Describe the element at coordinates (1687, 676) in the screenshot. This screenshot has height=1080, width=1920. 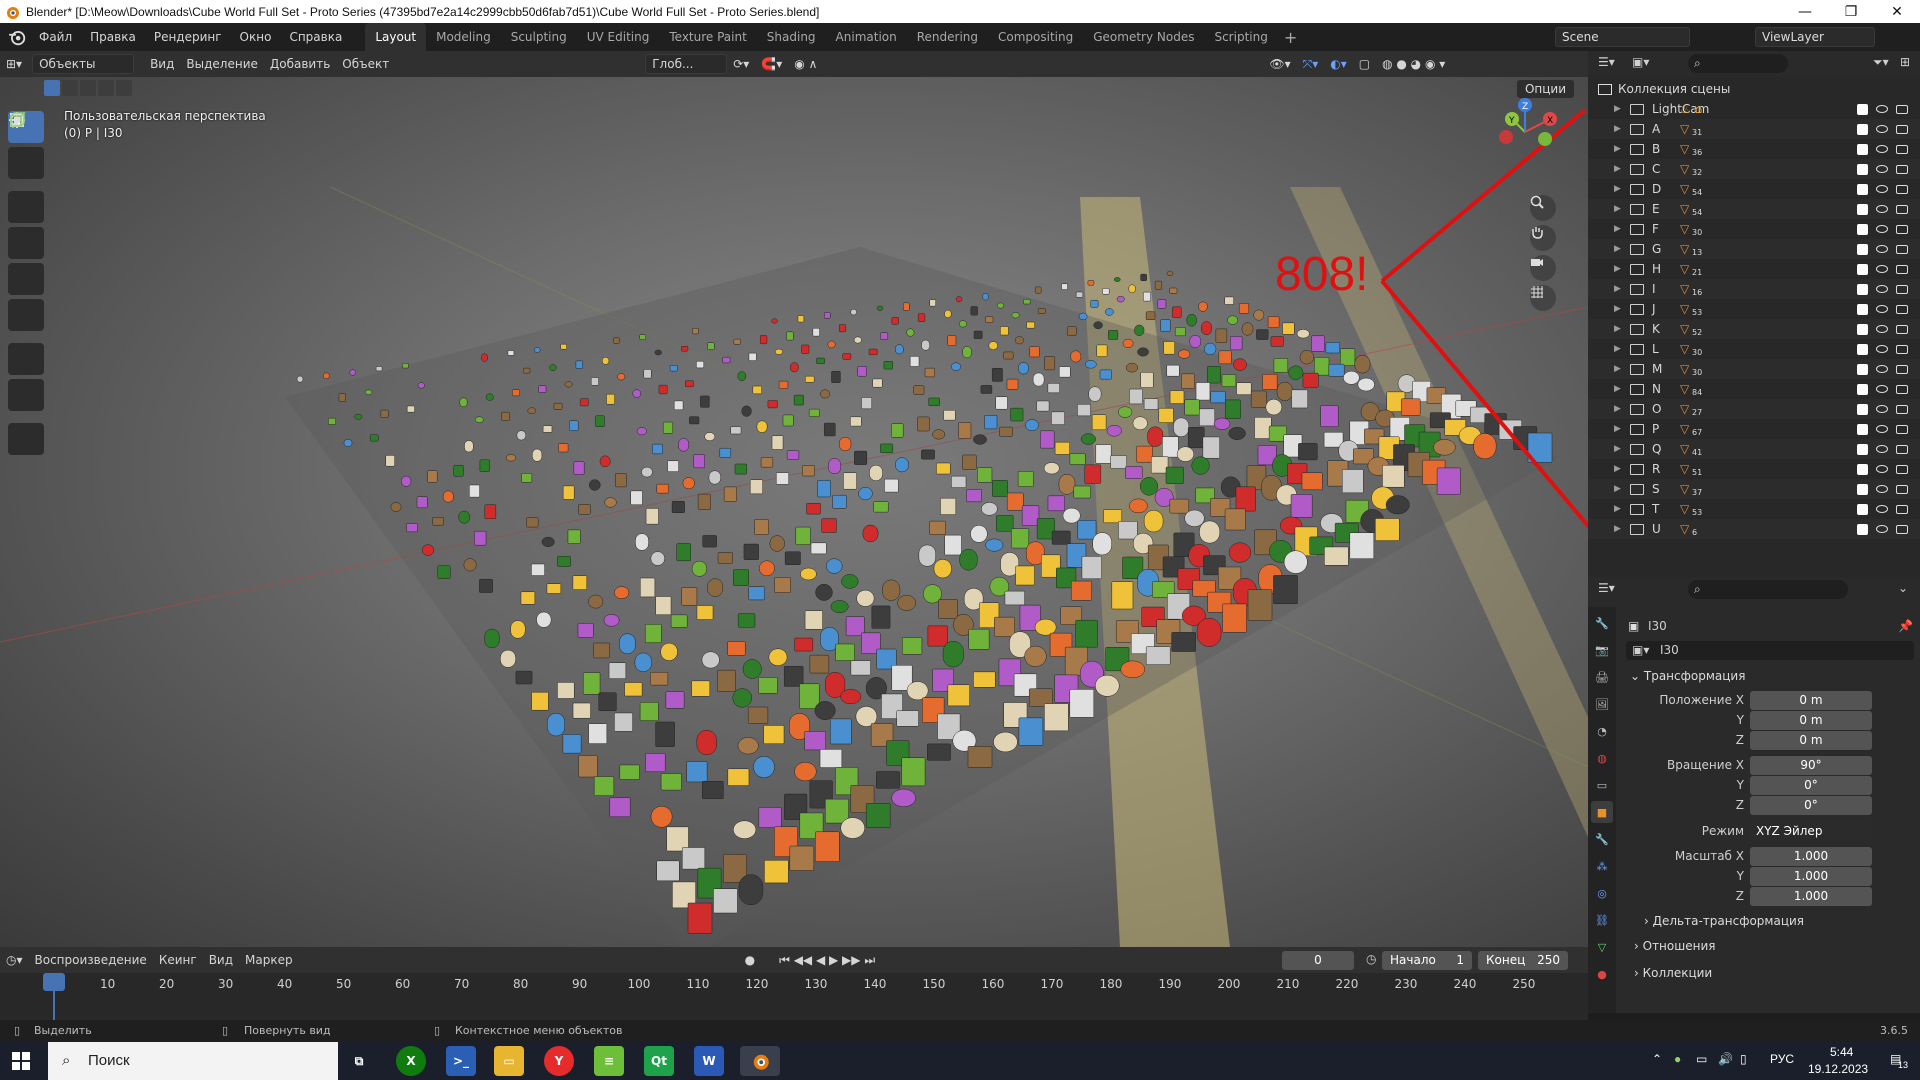
I see `transform-section-header: ⌄ Трансформация` at that location.